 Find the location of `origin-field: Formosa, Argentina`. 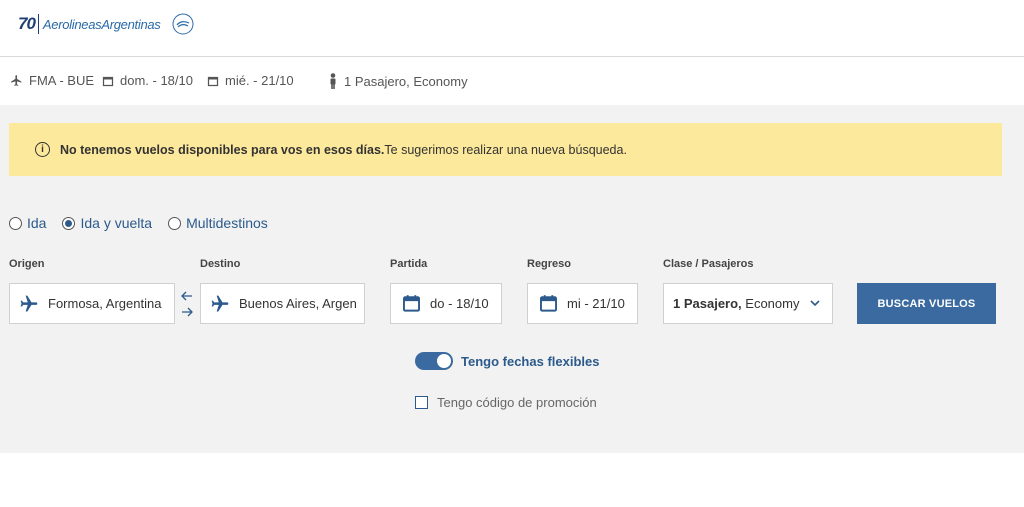

origin-field: Formosa, Argentina is located at coordinates (92, 303).